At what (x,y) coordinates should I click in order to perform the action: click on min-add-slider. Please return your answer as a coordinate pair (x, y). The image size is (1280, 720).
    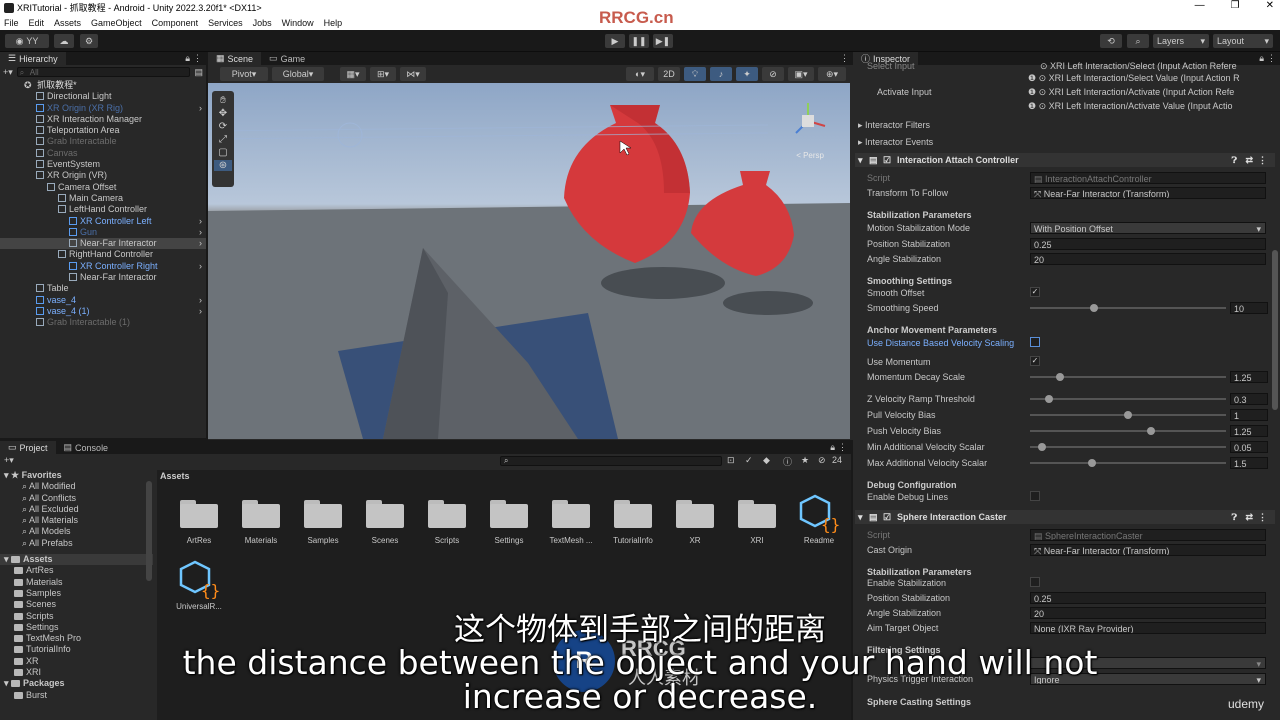
    Looking at the image, I should click on (1128, 447).